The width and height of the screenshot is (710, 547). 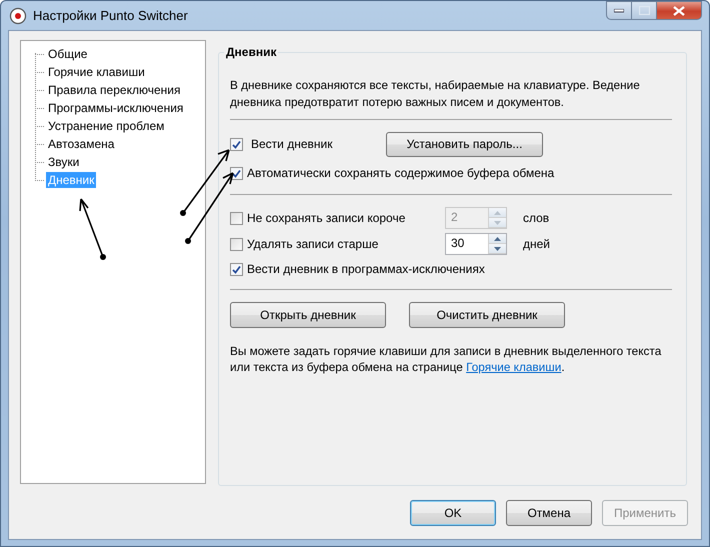 What do you see at coordinates (549, 513) in the screenshot?
I see `dialog-button: Отмена` at bounding box center [549, 513].